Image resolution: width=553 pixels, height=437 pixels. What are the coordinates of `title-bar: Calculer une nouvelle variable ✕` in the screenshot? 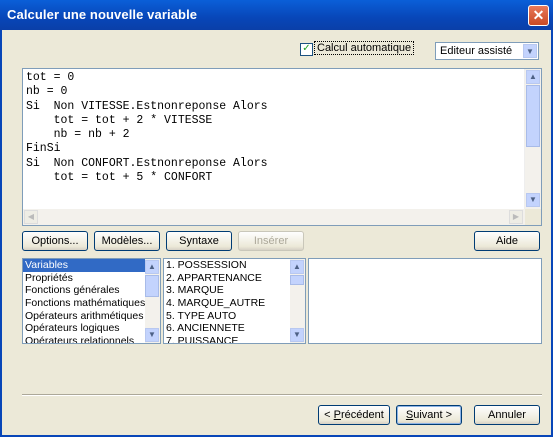 It's located at (276, 15).